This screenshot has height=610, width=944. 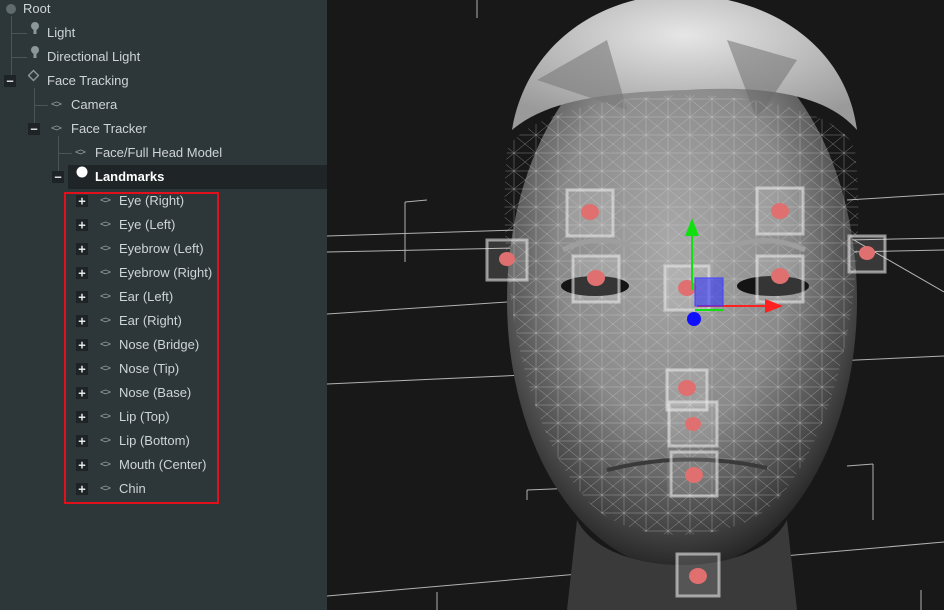 I want to click on landmark-eye-left, so click(x=780, y=279).